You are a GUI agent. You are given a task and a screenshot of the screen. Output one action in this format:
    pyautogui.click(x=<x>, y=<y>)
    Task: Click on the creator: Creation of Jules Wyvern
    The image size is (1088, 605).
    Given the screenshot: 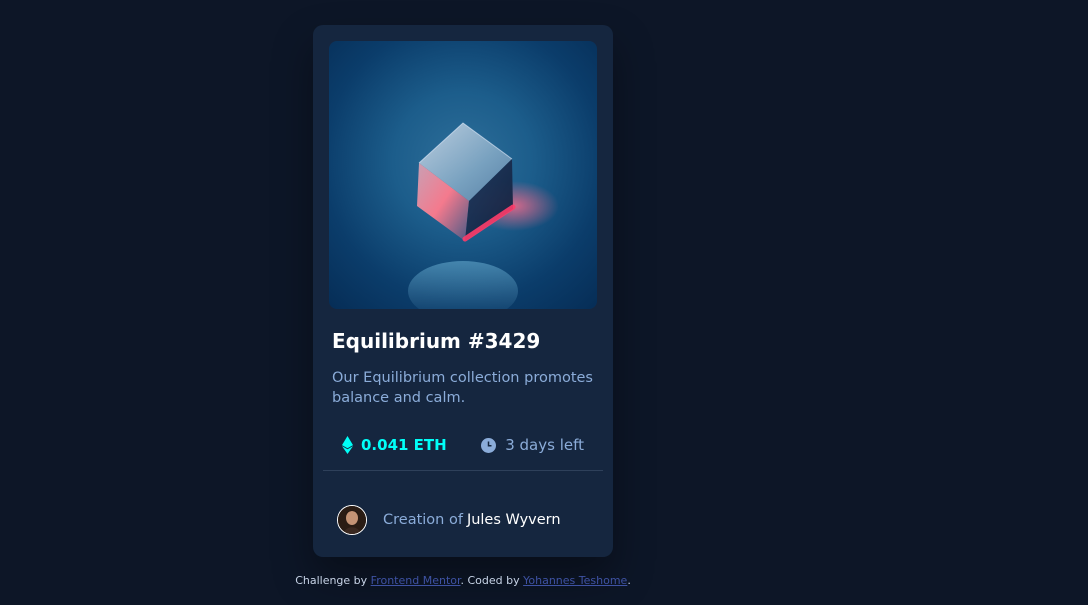 What is the action you would take?
    pyautogui.click(x=449, y=520)
    